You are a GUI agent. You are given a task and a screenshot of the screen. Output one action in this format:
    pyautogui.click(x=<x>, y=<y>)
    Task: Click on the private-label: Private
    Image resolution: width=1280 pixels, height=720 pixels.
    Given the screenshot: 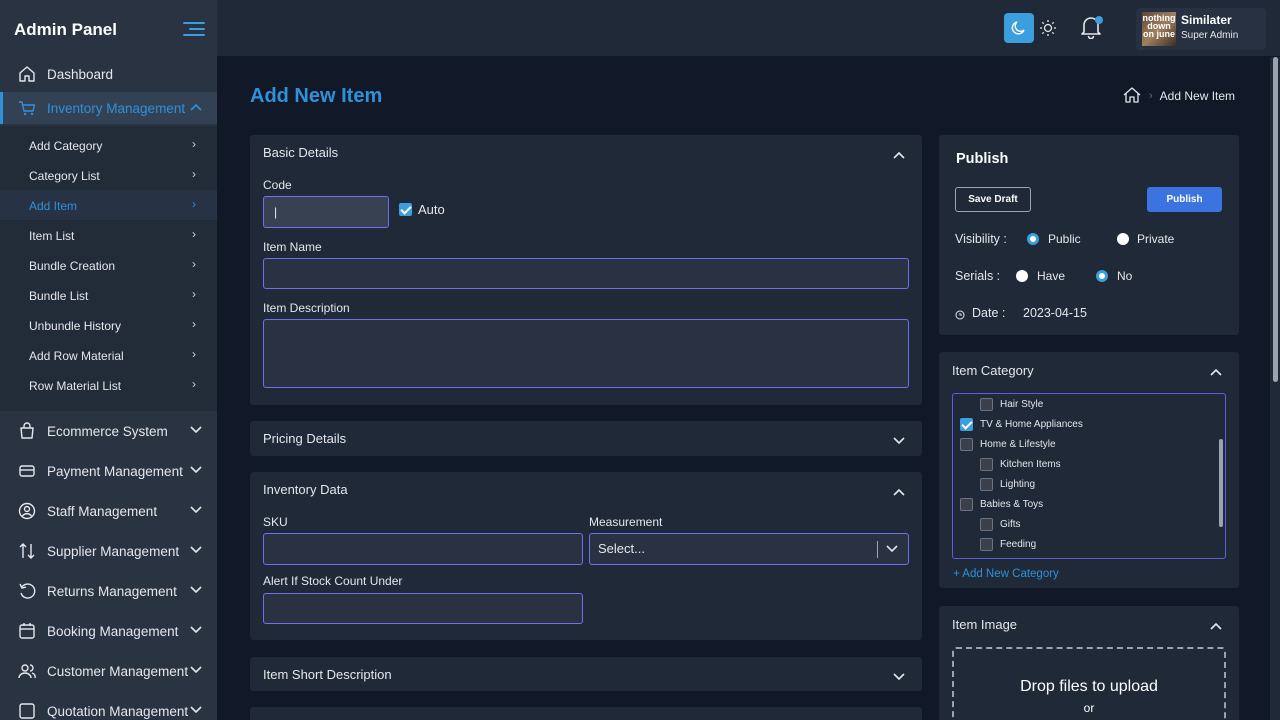 What is the action you would take?
    pyautogui.click(x=1156, y=239)
    